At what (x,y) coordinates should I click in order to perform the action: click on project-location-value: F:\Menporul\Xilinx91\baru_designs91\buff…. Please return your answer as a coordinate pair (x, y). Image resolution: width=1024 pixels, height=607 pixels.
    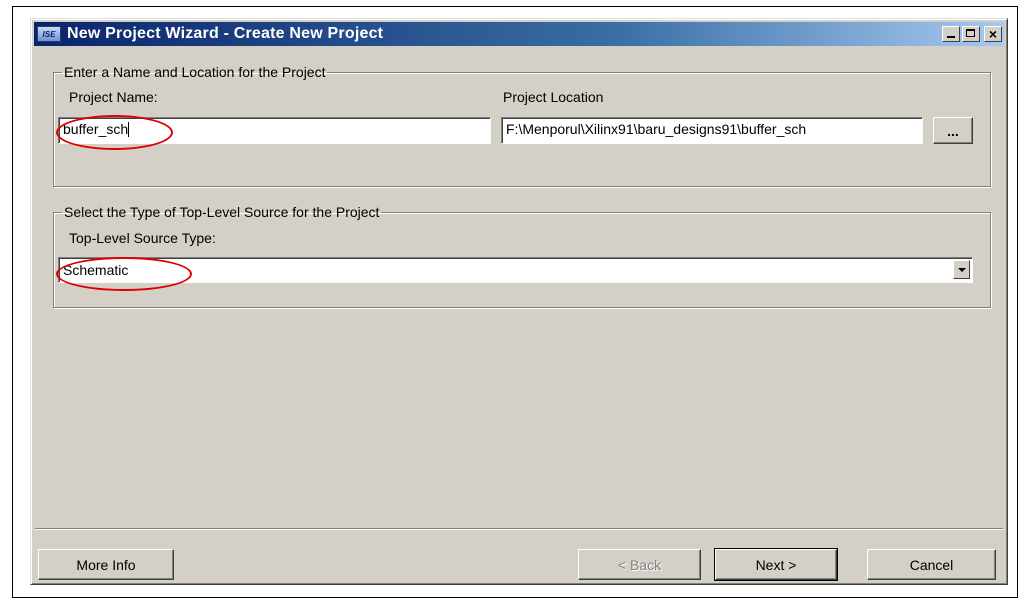
    Looking at the image, I should click on (656, 129).